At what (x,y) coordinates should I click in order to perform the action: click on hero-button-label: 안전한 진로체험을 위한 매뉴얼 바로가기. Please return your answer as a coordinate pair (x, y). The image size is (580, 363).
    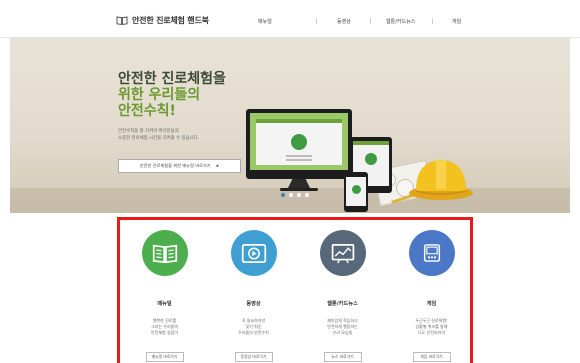
    Looking at the image, I should click on (175, 165).